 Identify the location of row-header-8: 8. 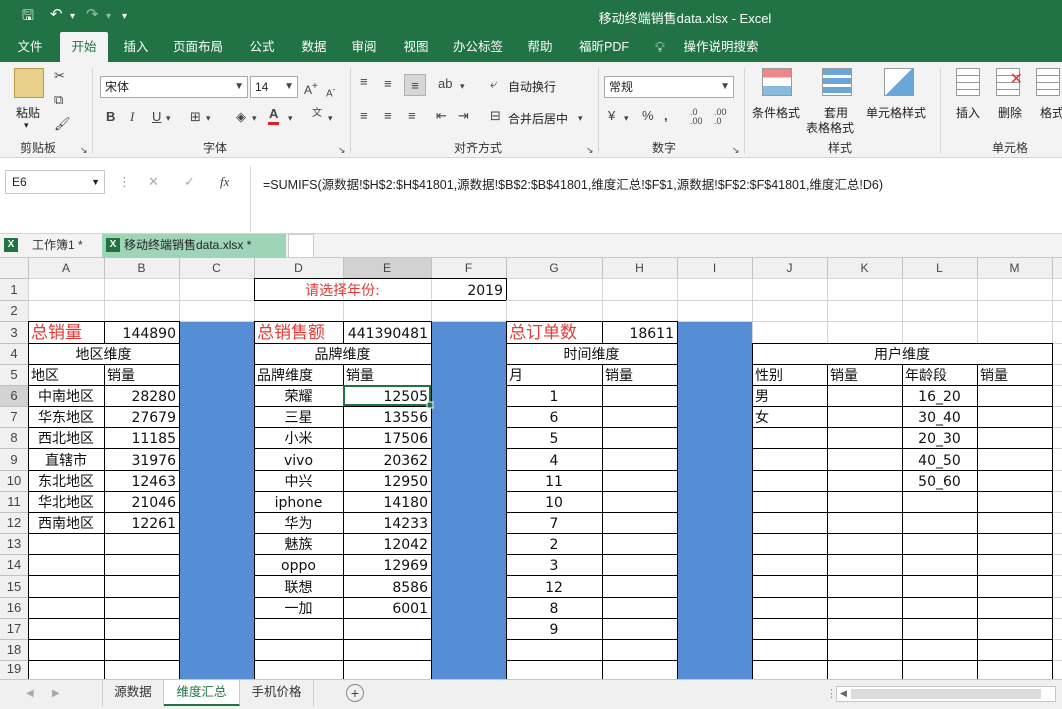
(13, 437).